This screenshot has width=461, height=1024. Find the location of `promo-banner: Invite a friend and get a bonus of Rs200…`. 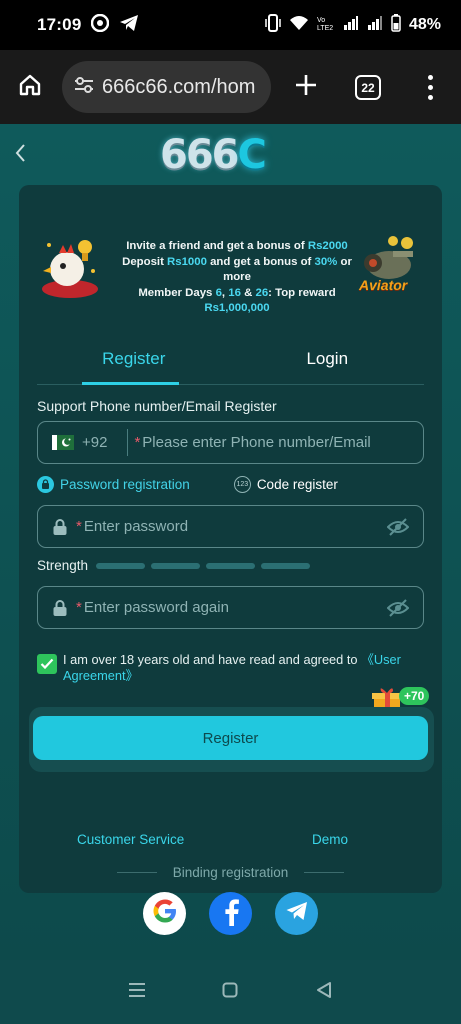

promo-banner: Invite a friend and get a bonus of Rs200… is located at coordinates (230, 271).